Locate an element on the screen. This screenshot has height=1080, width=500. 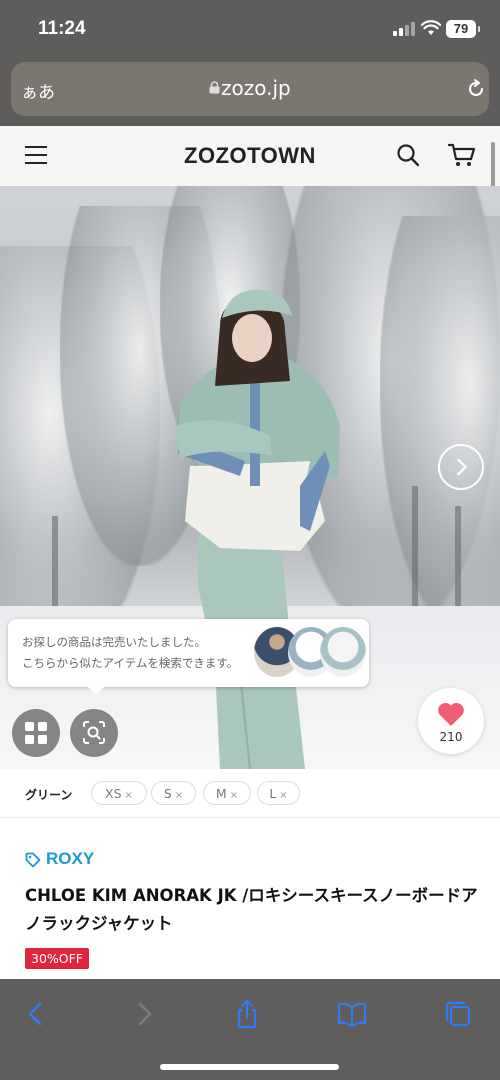
favorite-button: 210 is located at coordinates (451, 721).